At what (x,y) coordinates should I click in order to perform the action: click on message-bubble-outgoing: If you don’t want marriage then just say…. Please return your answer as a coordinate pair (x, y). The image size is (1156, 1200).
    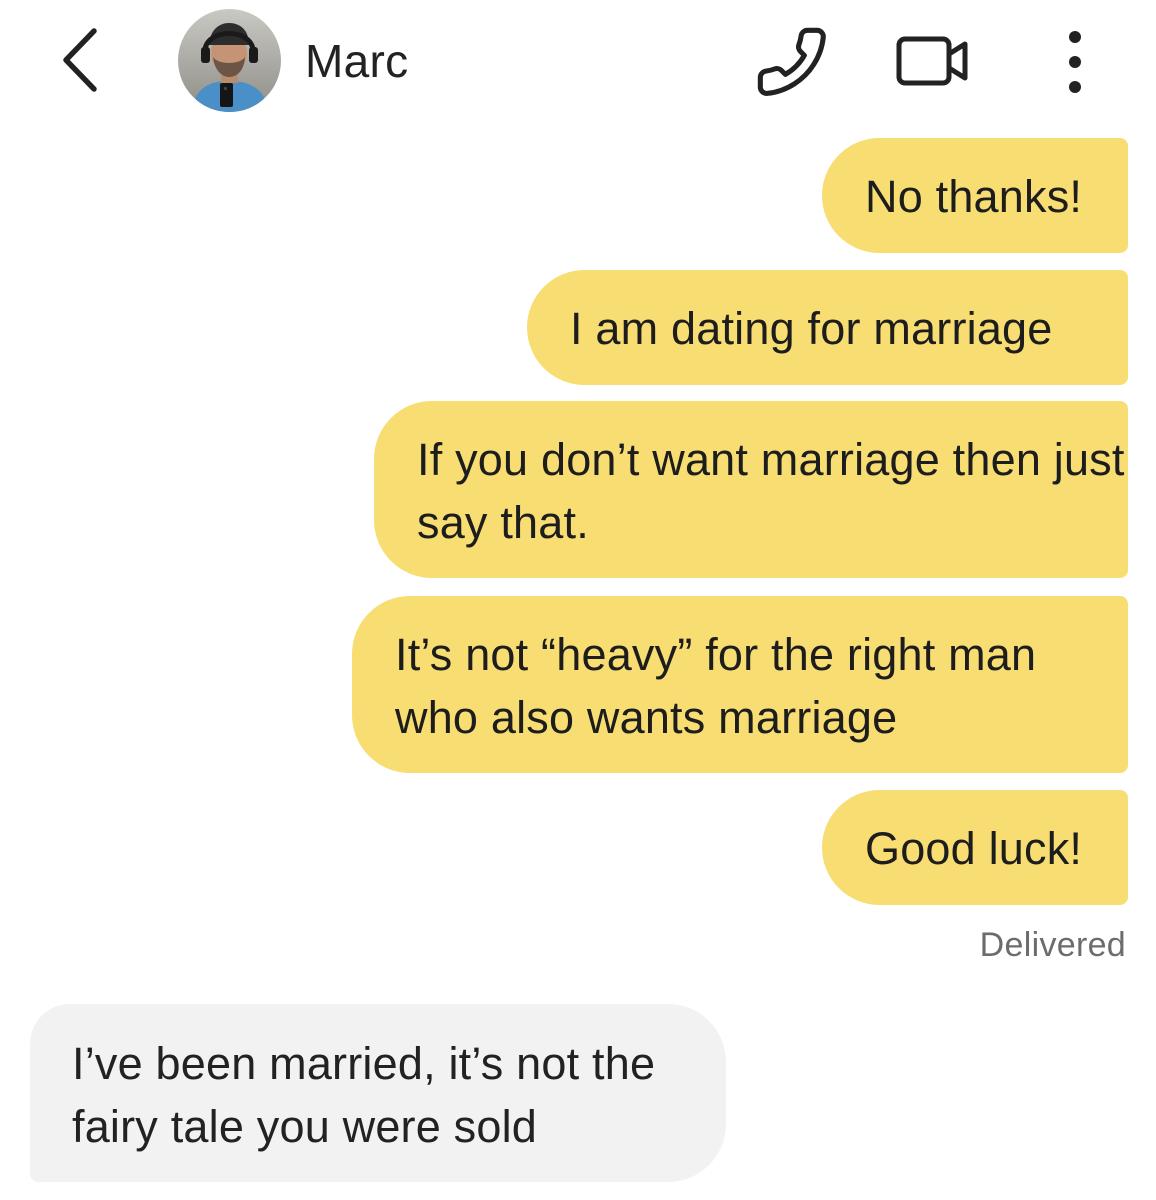
    Looking at the image, I should click on (751, 489).